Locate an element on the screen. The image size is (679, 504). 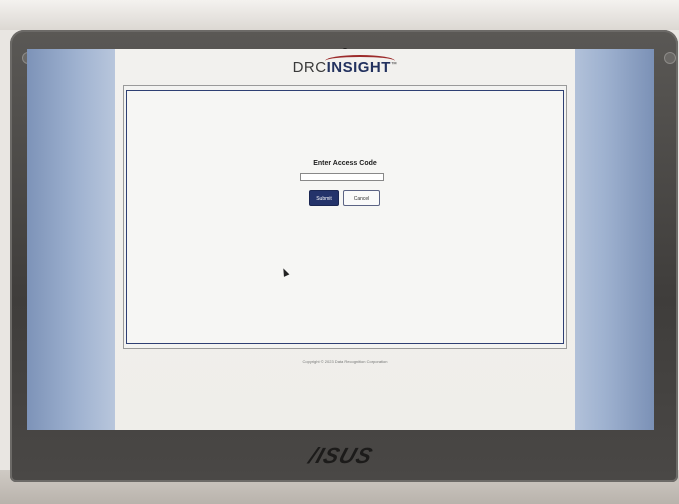
logo-prefix: DRC is located at coordinates (309, 67).